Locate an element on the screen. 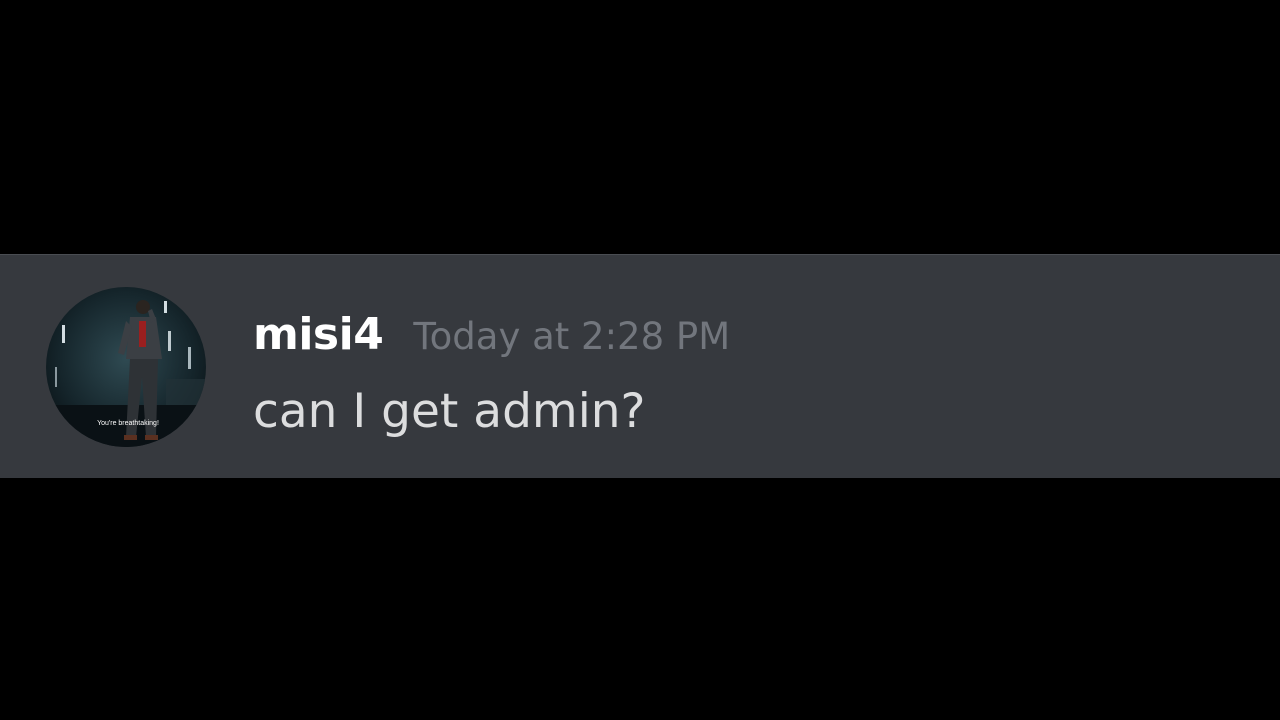 This screenshot has height=720, width=1280. avatar-image: You're breathtaking! is located at coordinates (126, 367).